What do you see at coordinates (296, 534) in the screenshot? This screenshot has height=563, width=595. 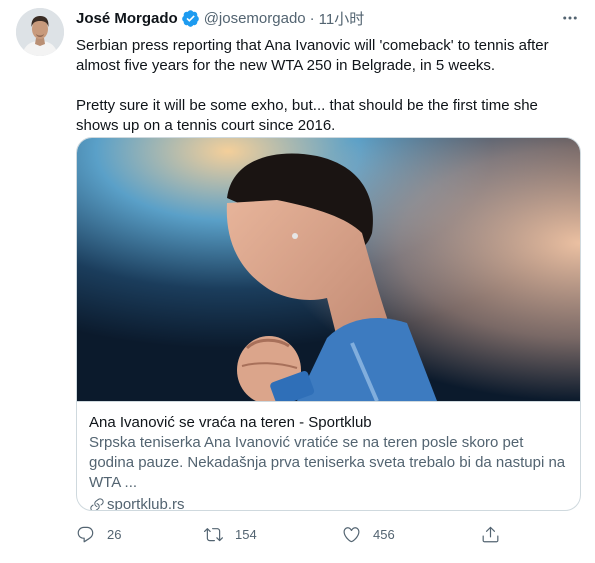 I see `action-bar: 26 154 456` at bounding box center [296, 534].